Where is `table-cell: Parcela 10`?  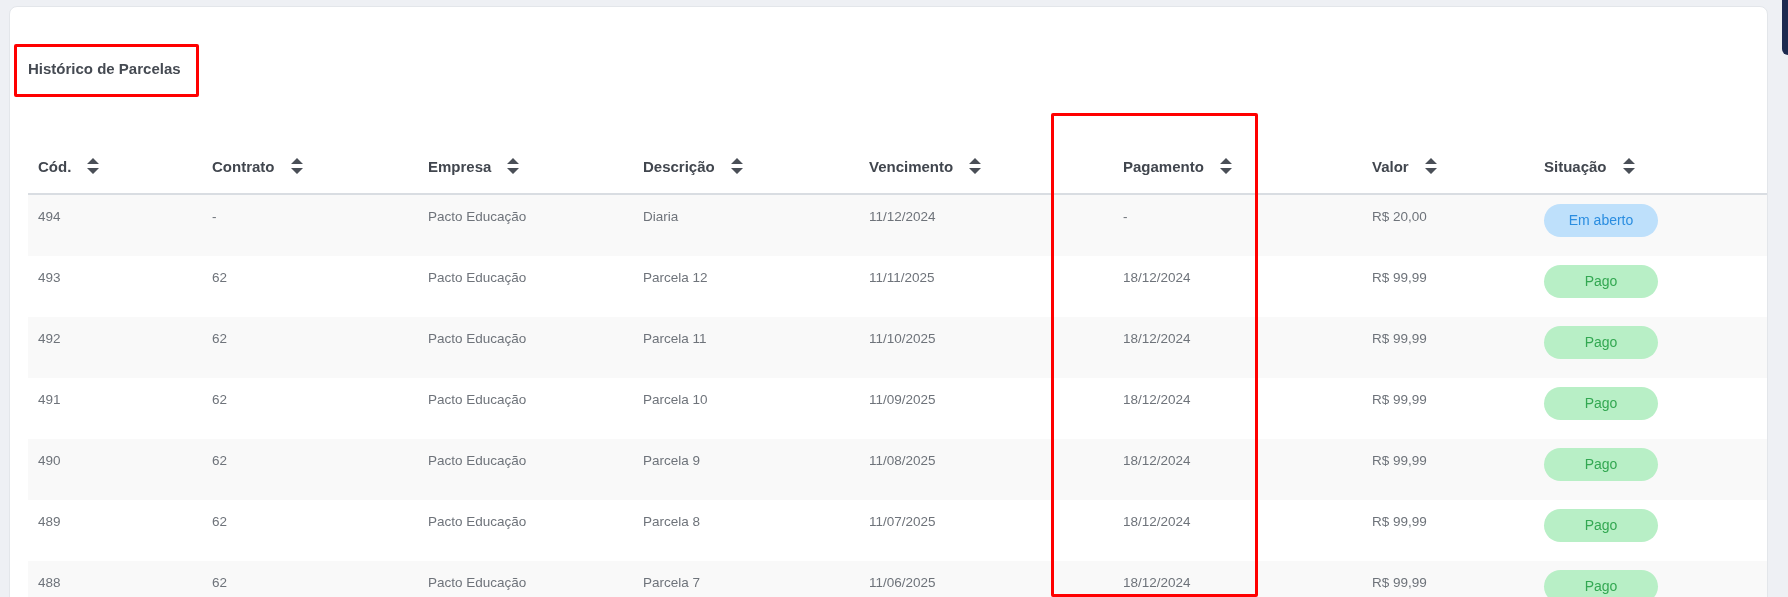 table-cell: Parcela 10 is located at coordinates (675, 399).